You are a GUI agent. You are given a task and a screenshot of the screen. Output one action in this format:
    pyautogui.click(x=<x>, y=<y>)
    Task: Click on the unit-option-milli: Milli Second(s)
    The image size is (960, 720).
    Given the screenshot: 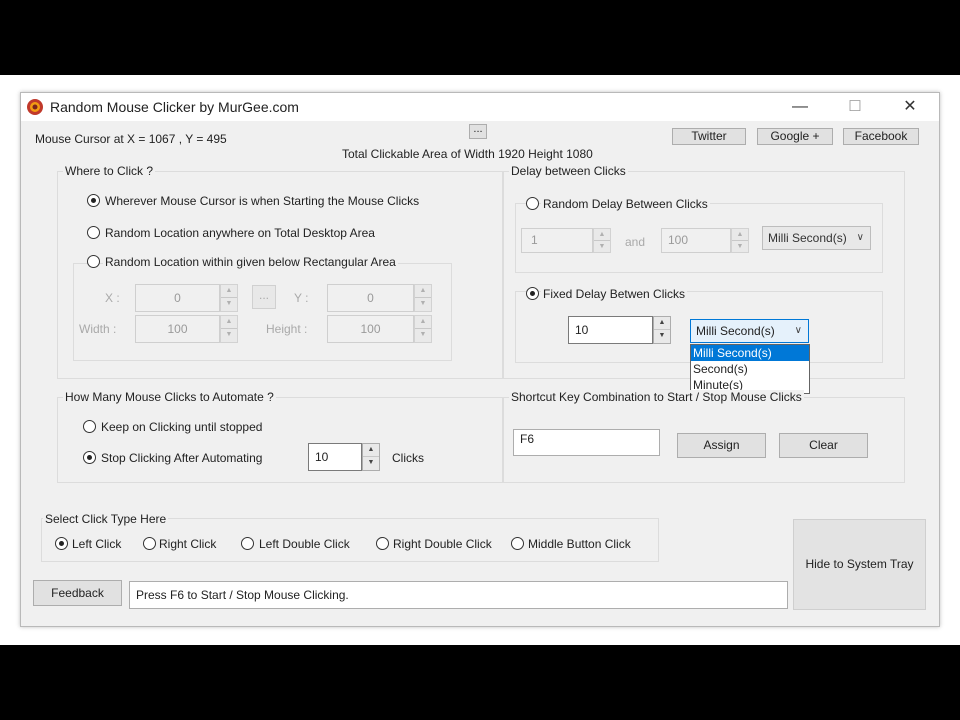 What is the action you would take?
    pyautogui.click(x=750, y=353)
    